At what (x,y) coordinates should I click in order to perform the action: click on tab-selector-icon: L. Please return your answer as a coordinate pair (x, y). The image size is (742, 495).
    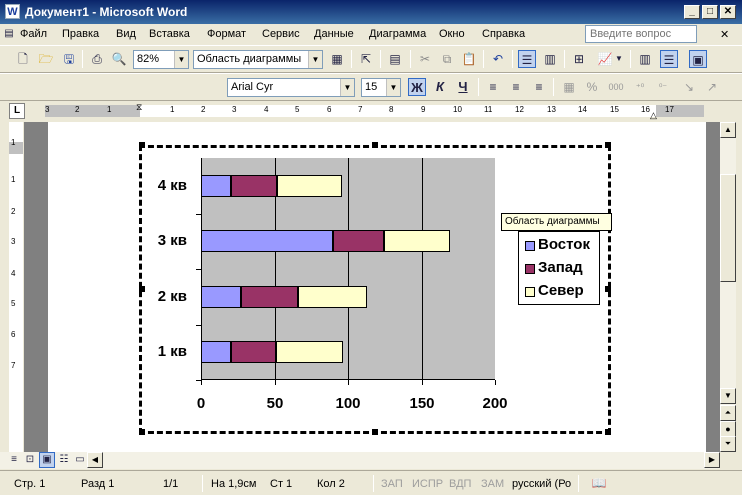
    Looking at the image, I should click on (17, 111).